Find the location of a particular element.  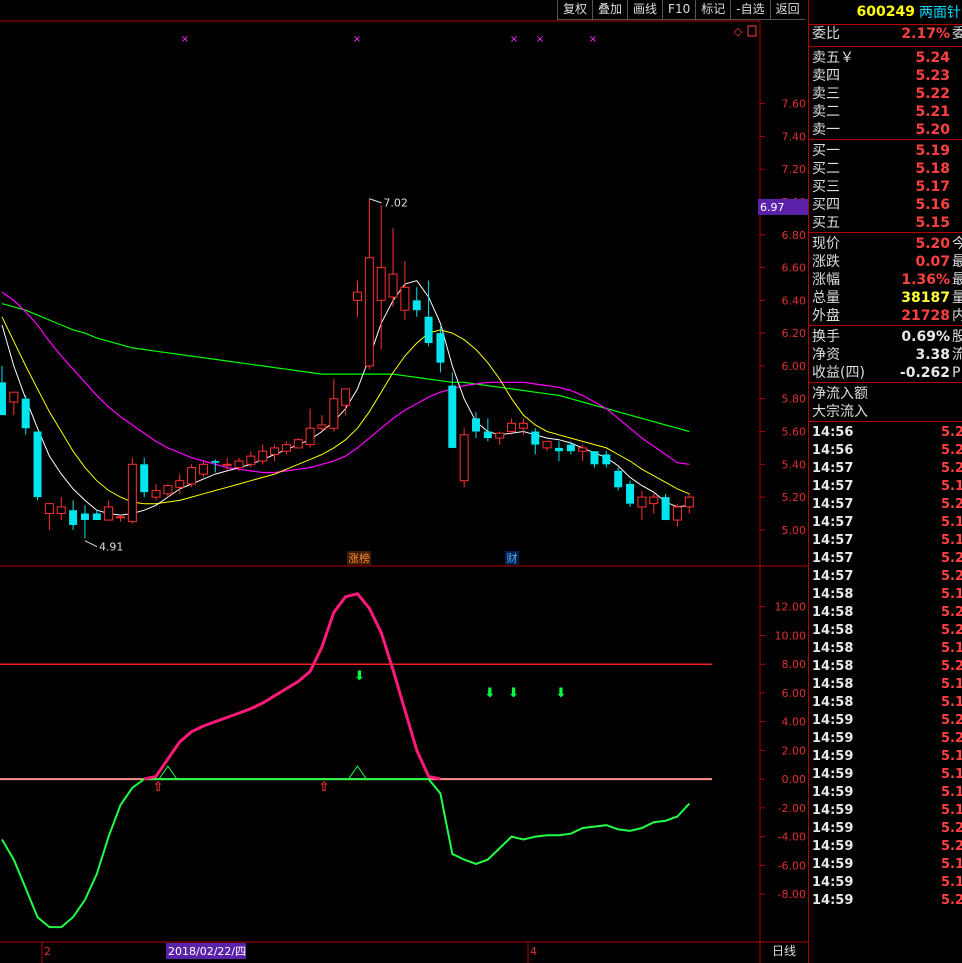

remove-watchlist-button: -自选 is located at coordinates (750, 10).